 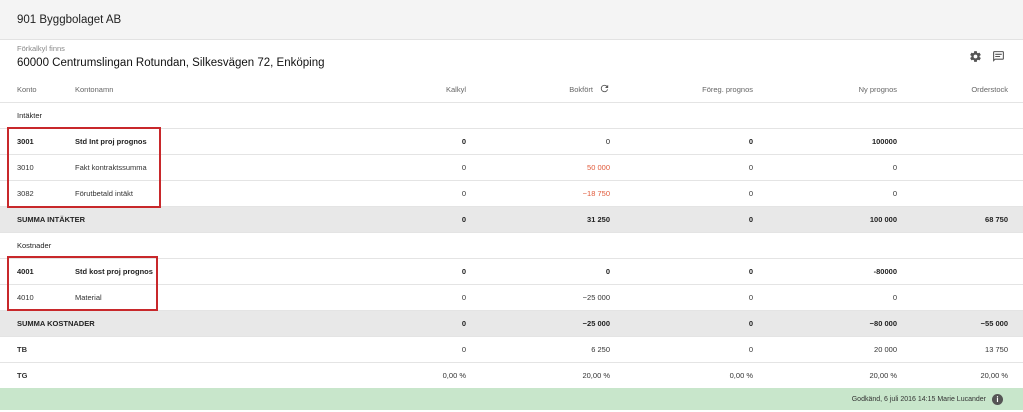 What do you see at coordinates (960, 89) in the screenshot?
I see `col-orderstock: Orderstock` at bounding box center [960, 89].